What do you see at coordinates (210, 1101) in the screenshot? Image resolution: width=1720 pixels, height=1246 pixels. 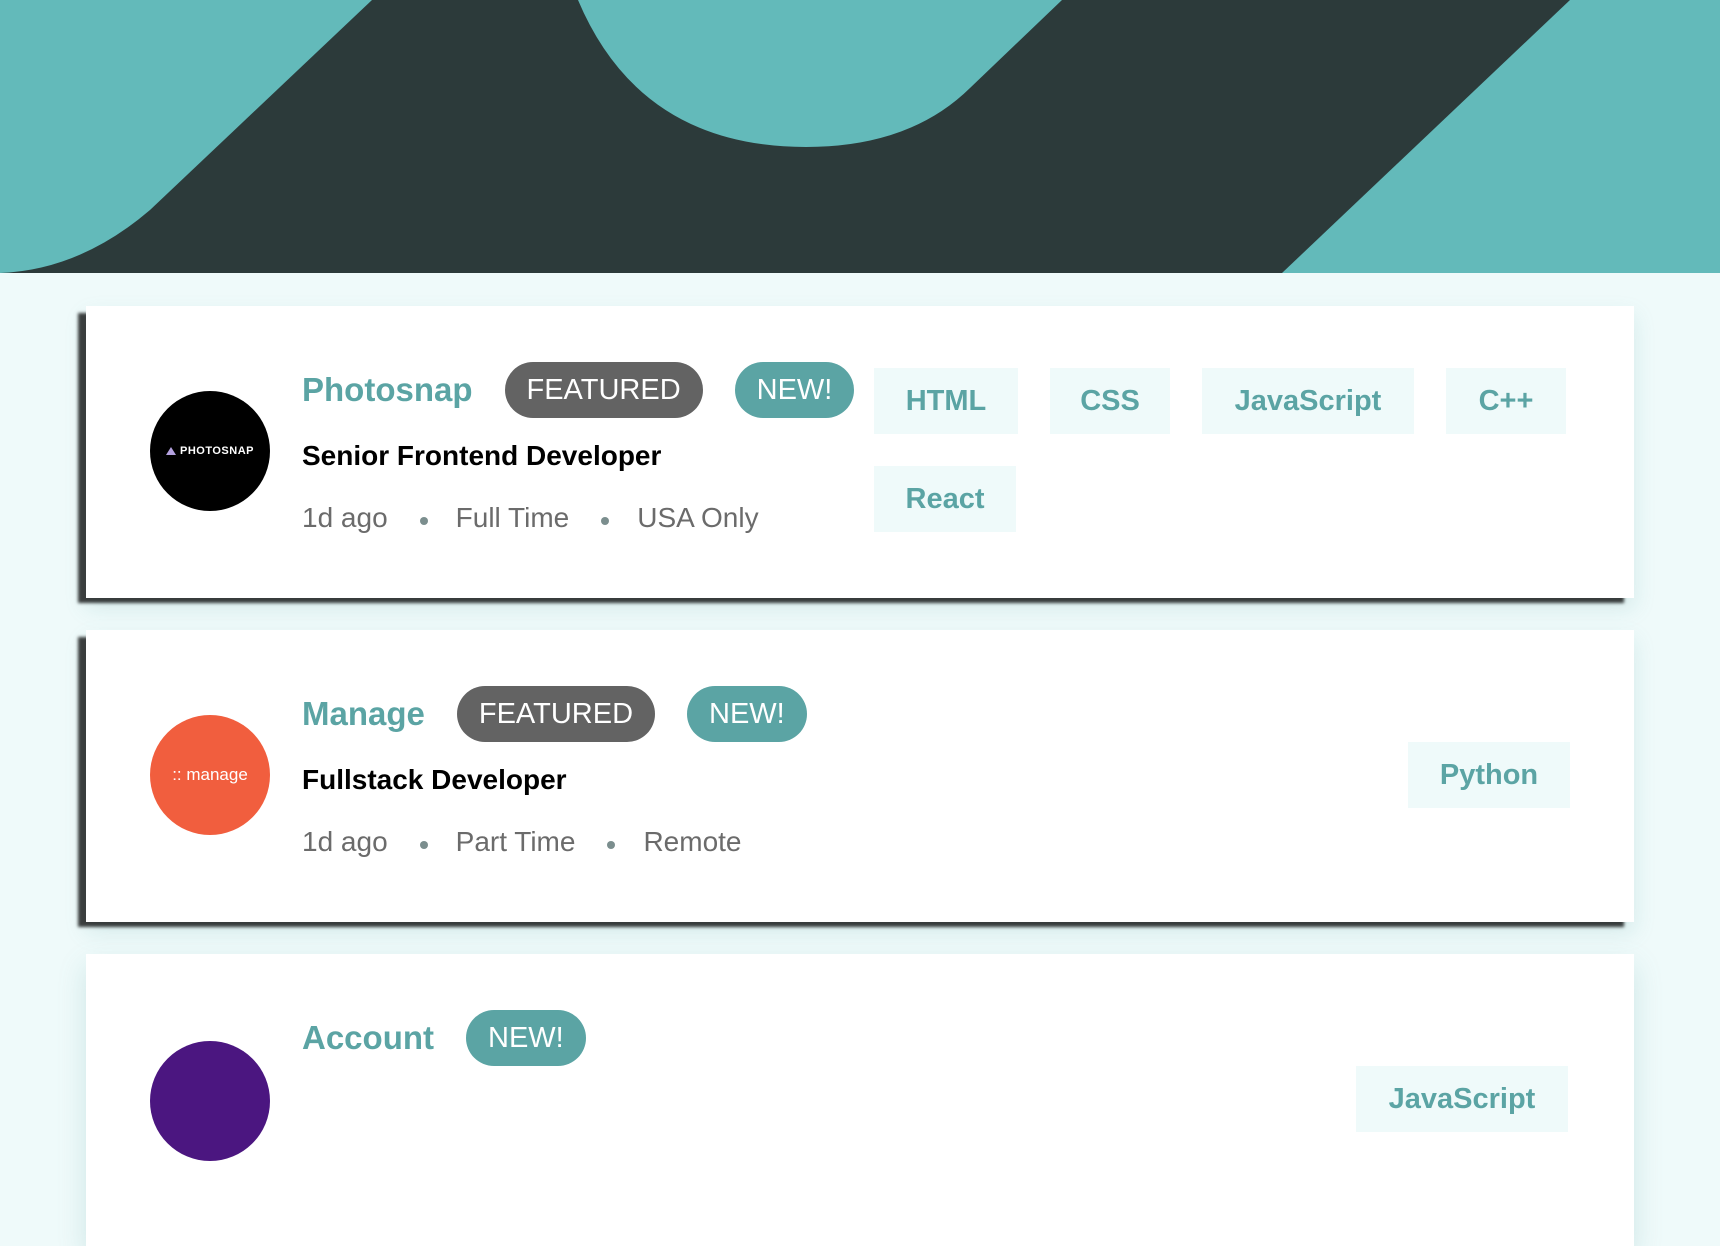 I see `company-logo-account` at bounding box center [210, 1101].